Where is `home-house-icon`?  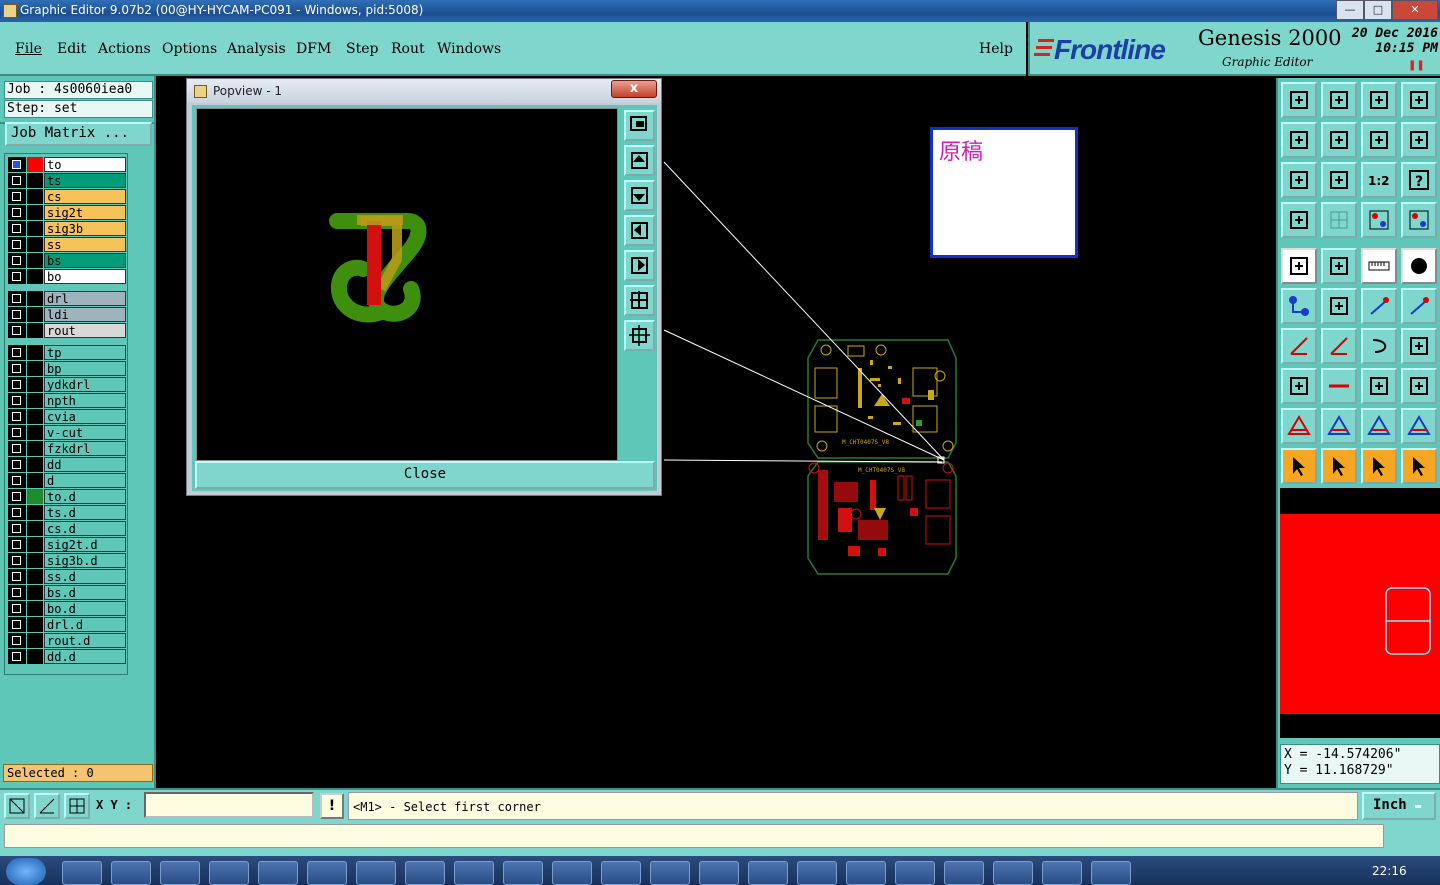 home-house-icon is located at coordinates (1379, 100).